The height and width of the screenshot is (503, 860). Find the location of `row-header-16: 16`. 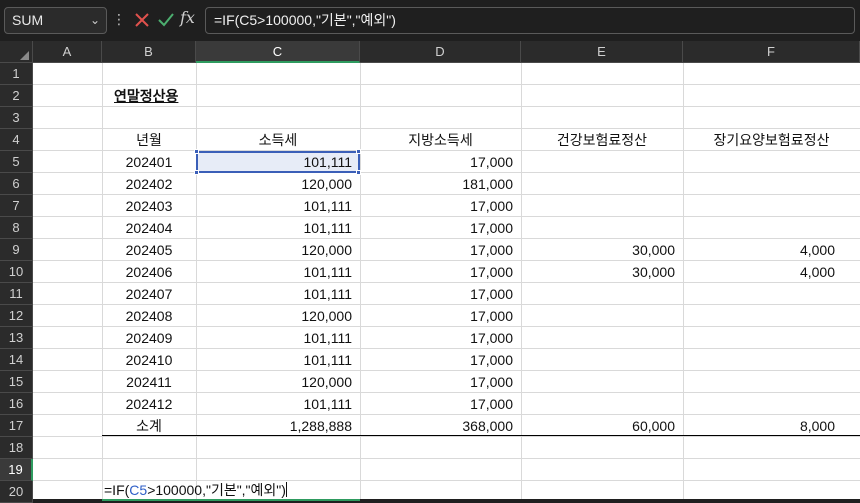

row-header-16: 16 is located at coordinates (16, 404).